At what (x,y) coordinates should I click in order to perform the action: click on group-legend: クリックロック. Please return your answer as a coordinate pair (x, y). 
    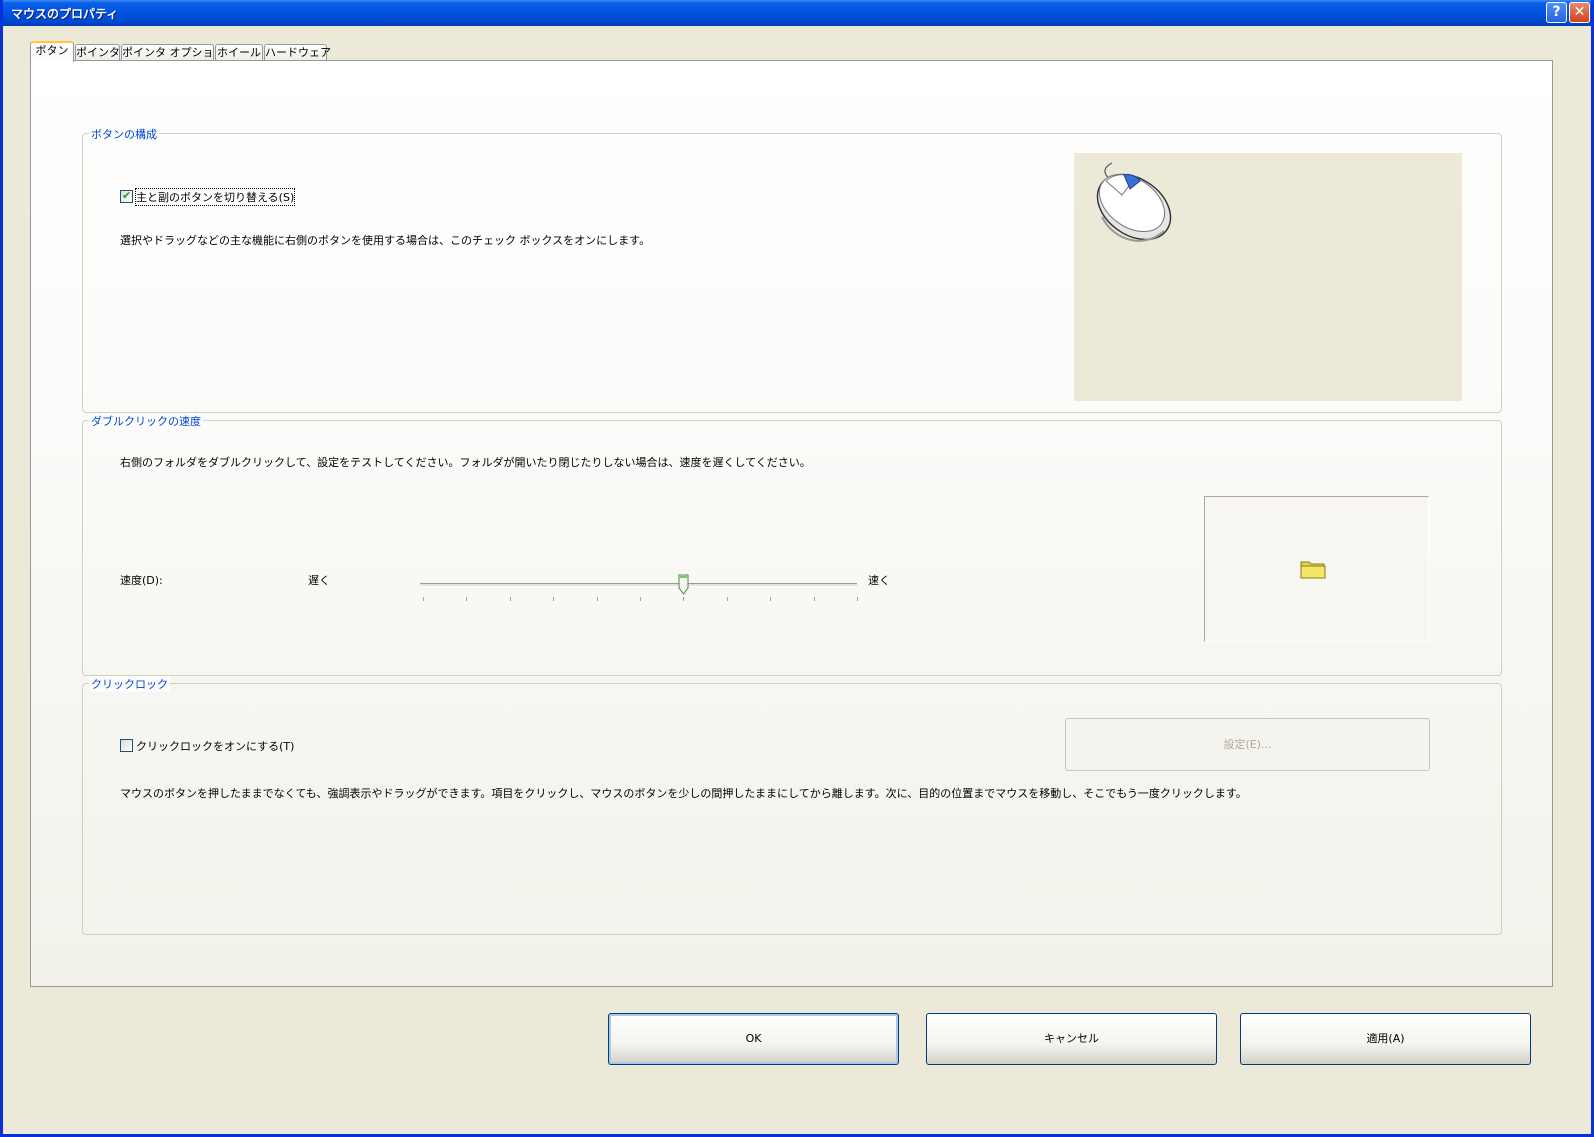
    Looking at the image, I should click on (129, 684).